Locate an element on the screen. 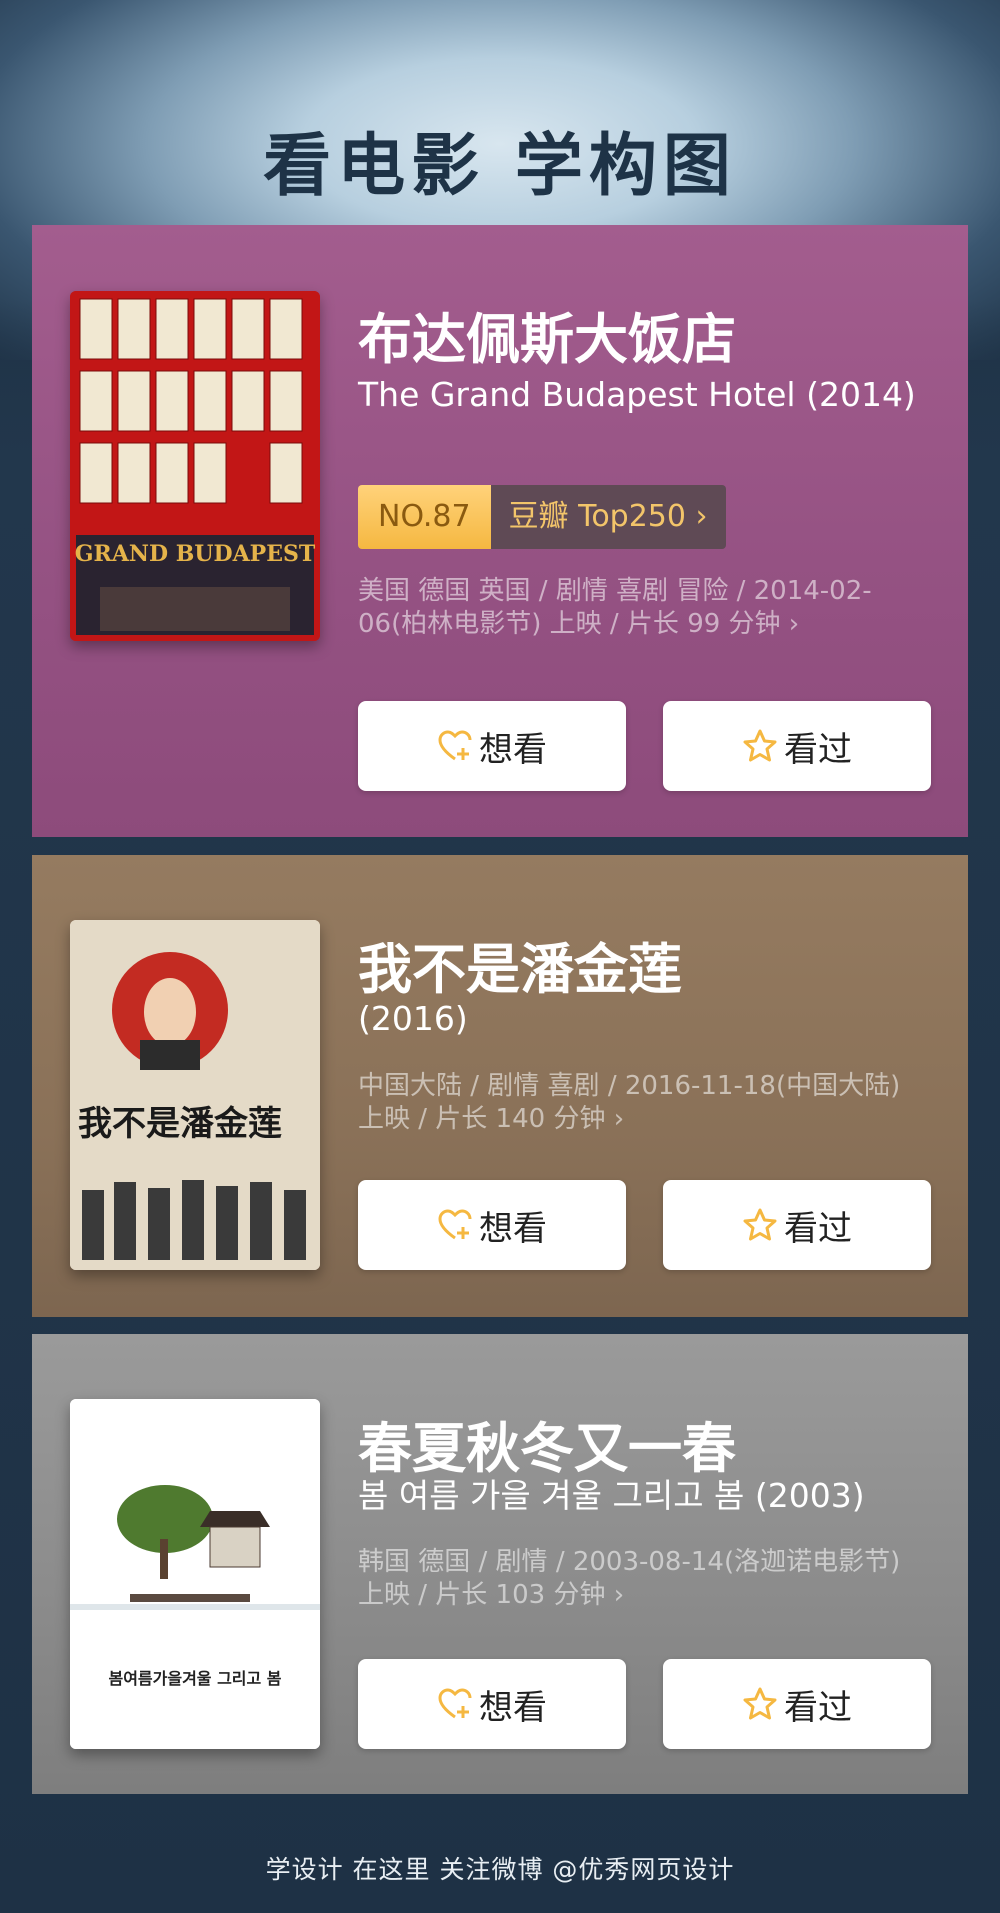 Image resolution: width=1000 pixels, height=1913 pixels. rank-number: NO.87 is located at coordinates (424, 517).